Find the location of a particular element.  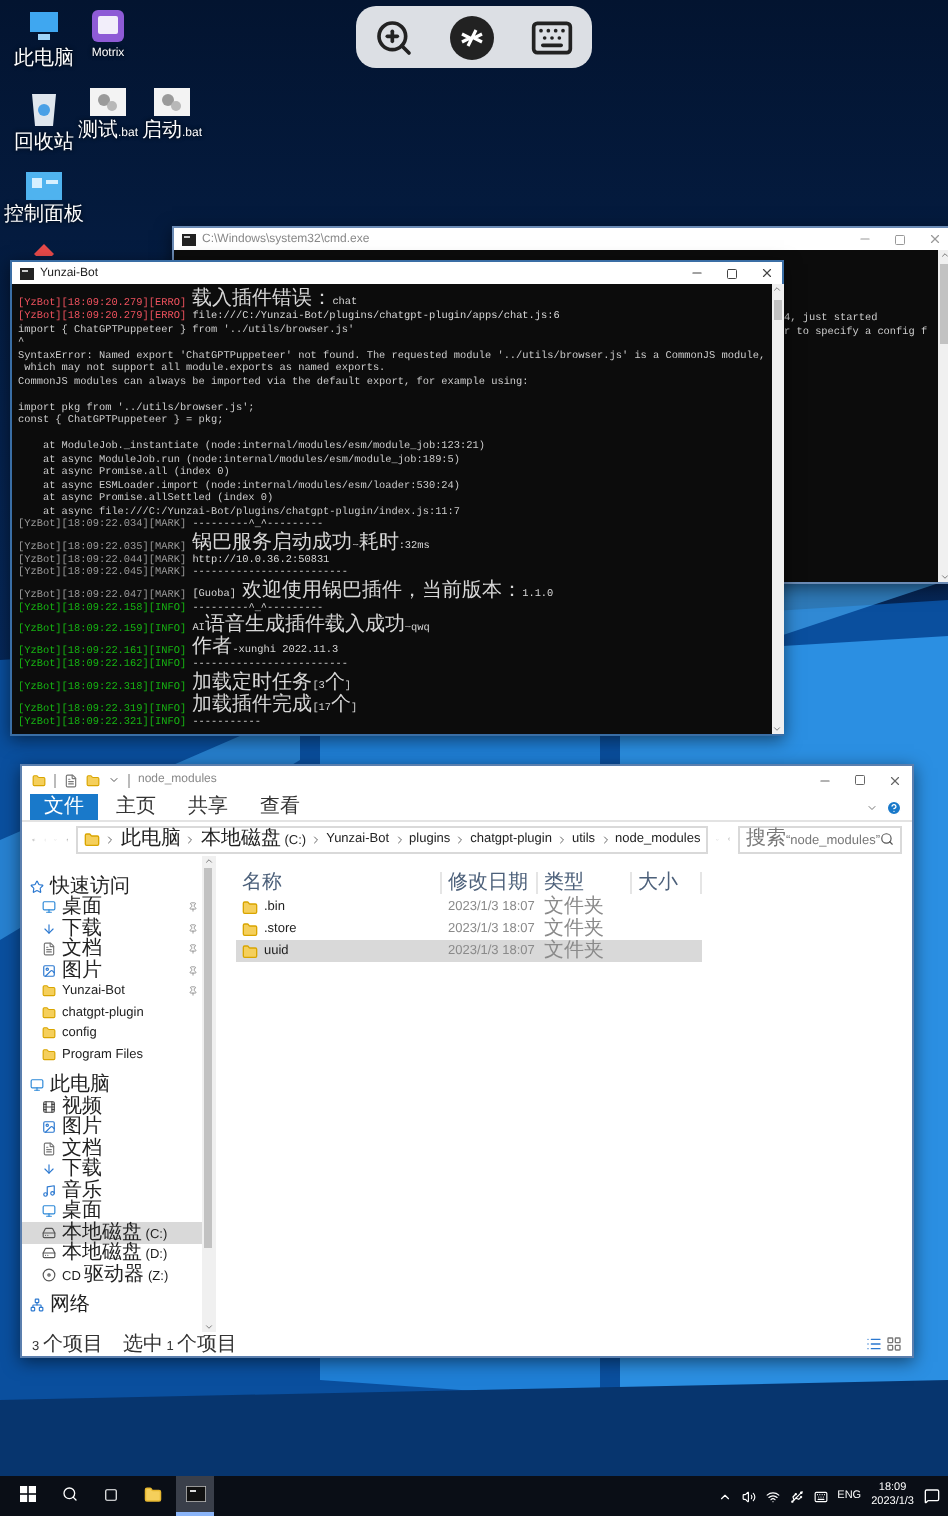

tray-expand-icon is located at coordinates (724, 1496).